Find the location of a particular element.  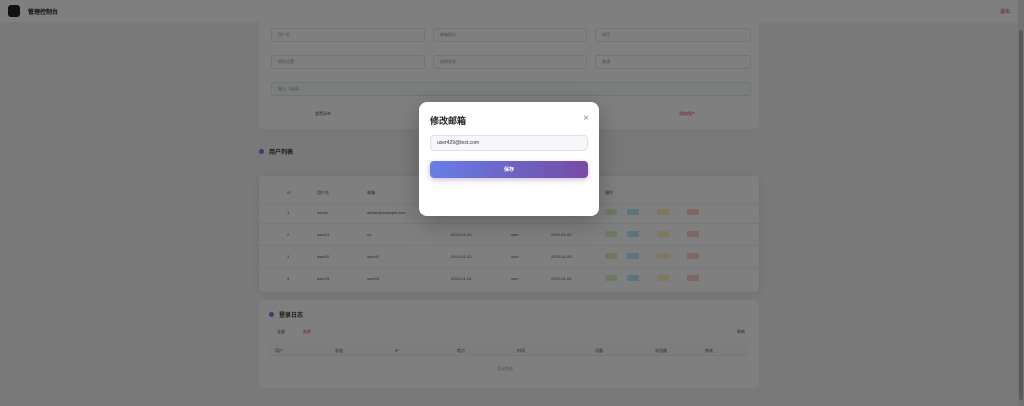

edit-email-dialog: 修改邮箱 × 保存 is located at coordinates (509, 159).